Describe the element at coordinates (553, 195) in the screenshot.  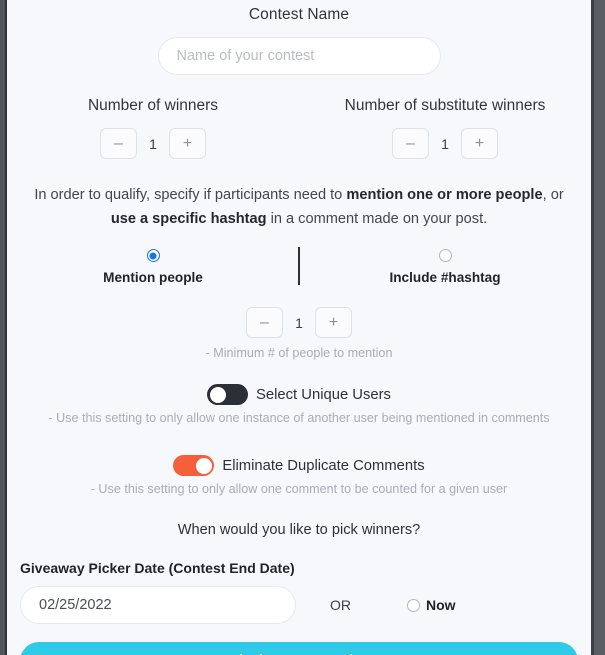
I see `qualify-text-part2: , or` at that location.